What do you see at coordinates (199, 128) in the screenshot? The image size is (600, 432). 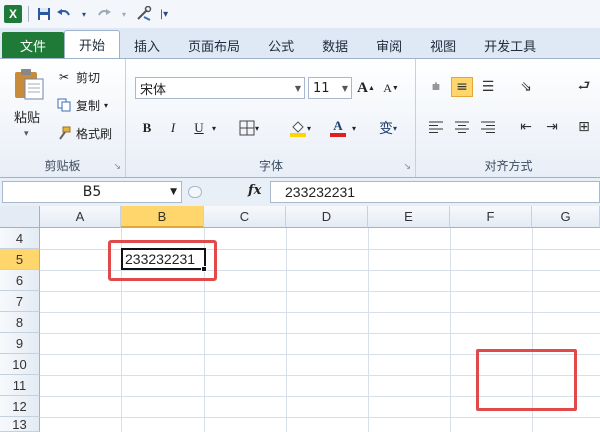 I see `underline-button: U` at bounding box center [199, 128].